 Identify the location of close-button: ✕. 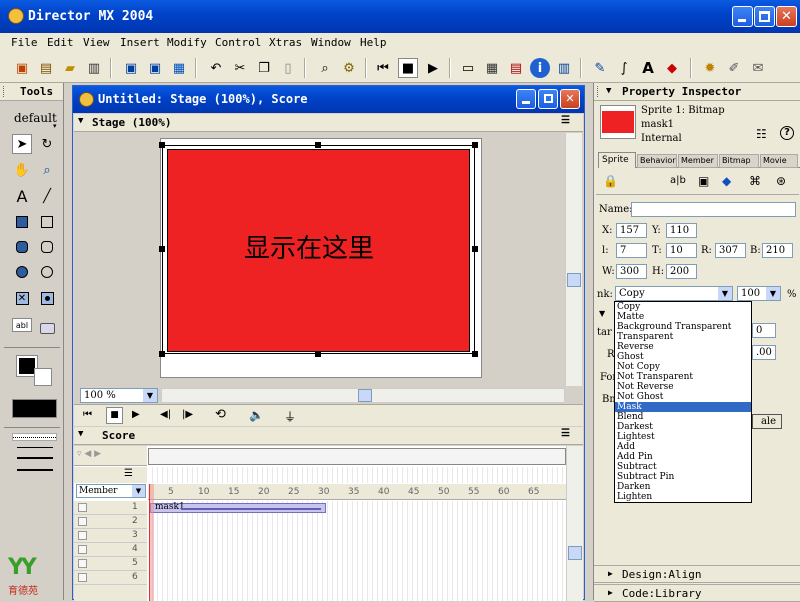
(786, 16).